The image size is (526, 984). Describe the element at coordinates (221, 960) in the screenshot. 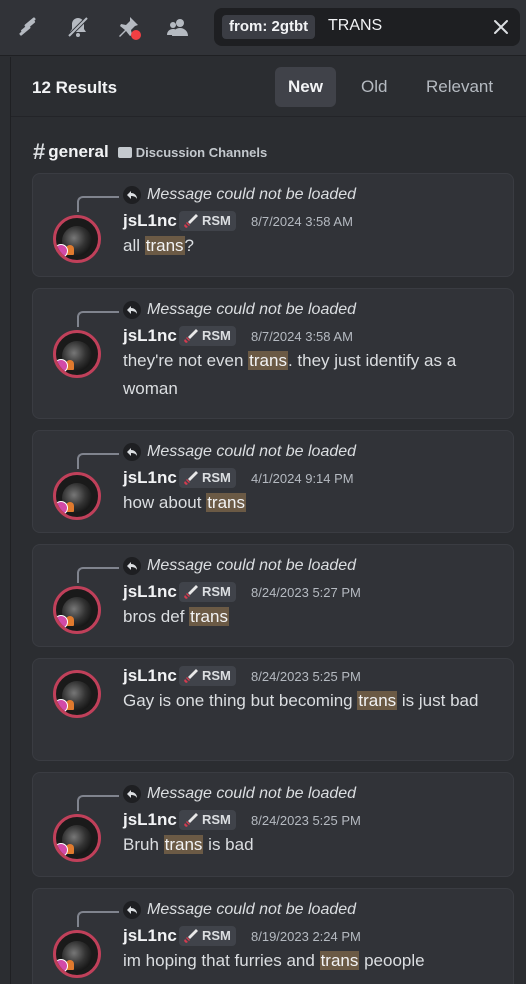

I see `message-text: im hoping that furries and` at that location.